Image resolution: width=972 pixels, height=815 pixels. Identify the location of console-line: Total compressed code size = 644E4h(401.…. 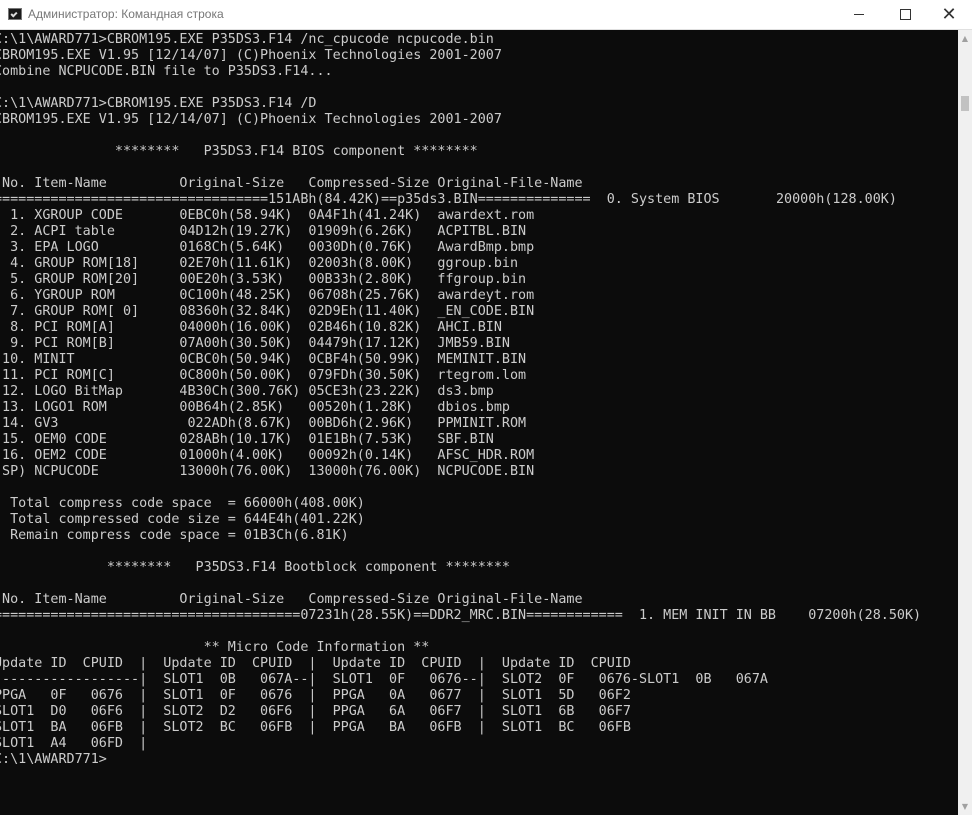
(182, 519).